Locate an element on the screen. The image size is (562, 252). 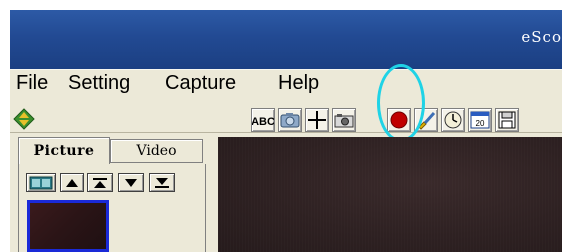
gallery-view-button is located at coordinates (41, 182).